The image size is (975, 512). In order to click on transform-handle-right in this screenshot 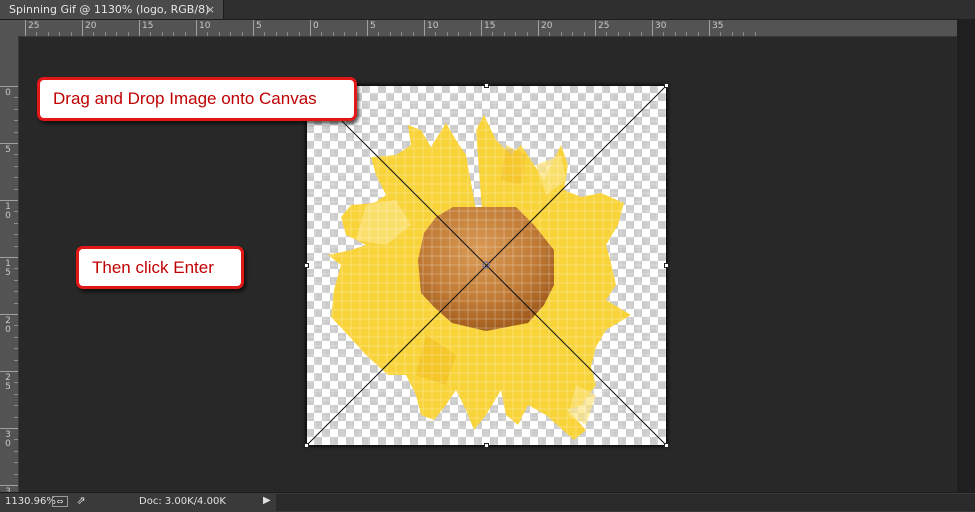, I will do `click(666, 265)`.